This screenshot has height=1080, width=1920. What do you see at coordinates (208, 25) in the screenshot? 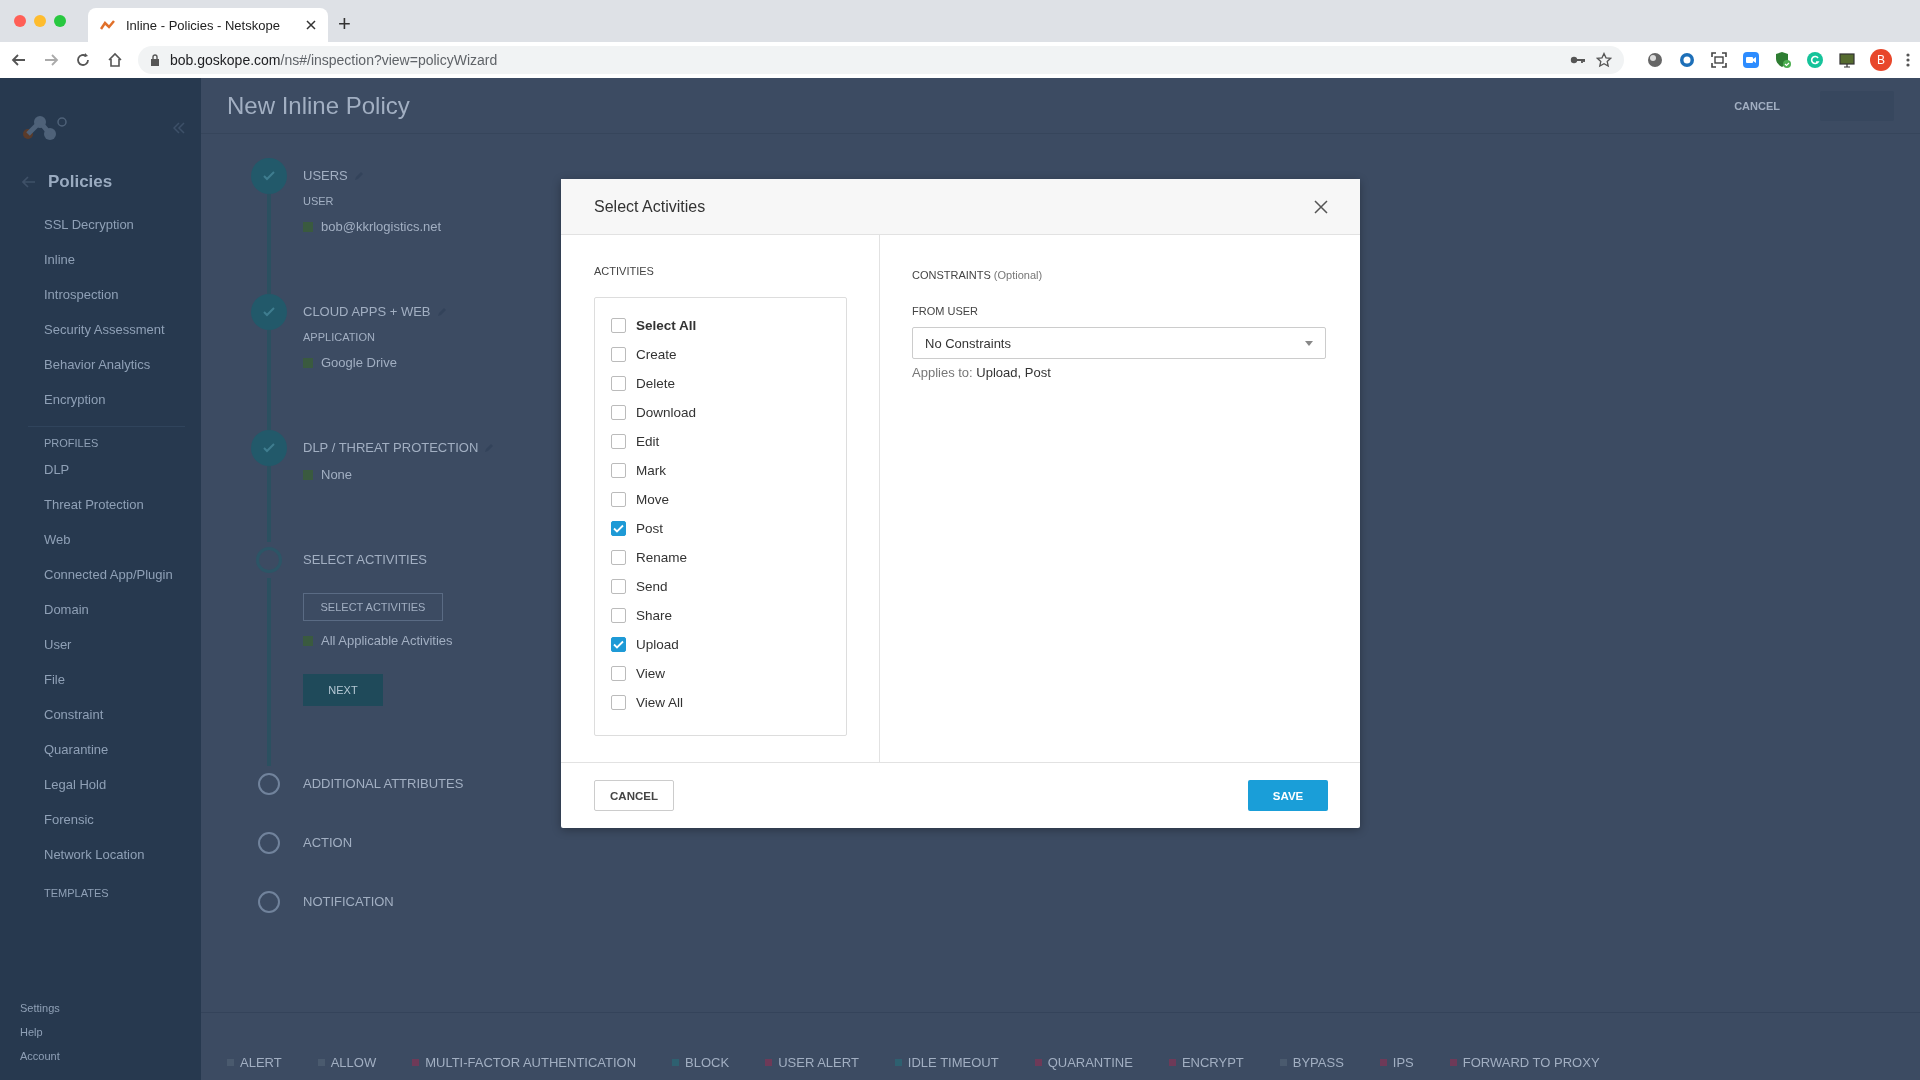
I see `browser-tab: Inline - Policies - Netskope` at bounding box center [208, 25].